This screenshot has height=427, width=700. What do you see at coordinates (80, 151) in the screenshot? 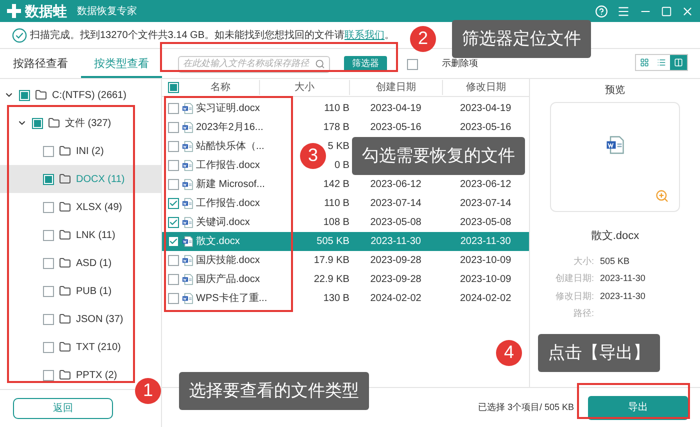
I see `tree-item: INI (2)` at bounding box center [80, 151].